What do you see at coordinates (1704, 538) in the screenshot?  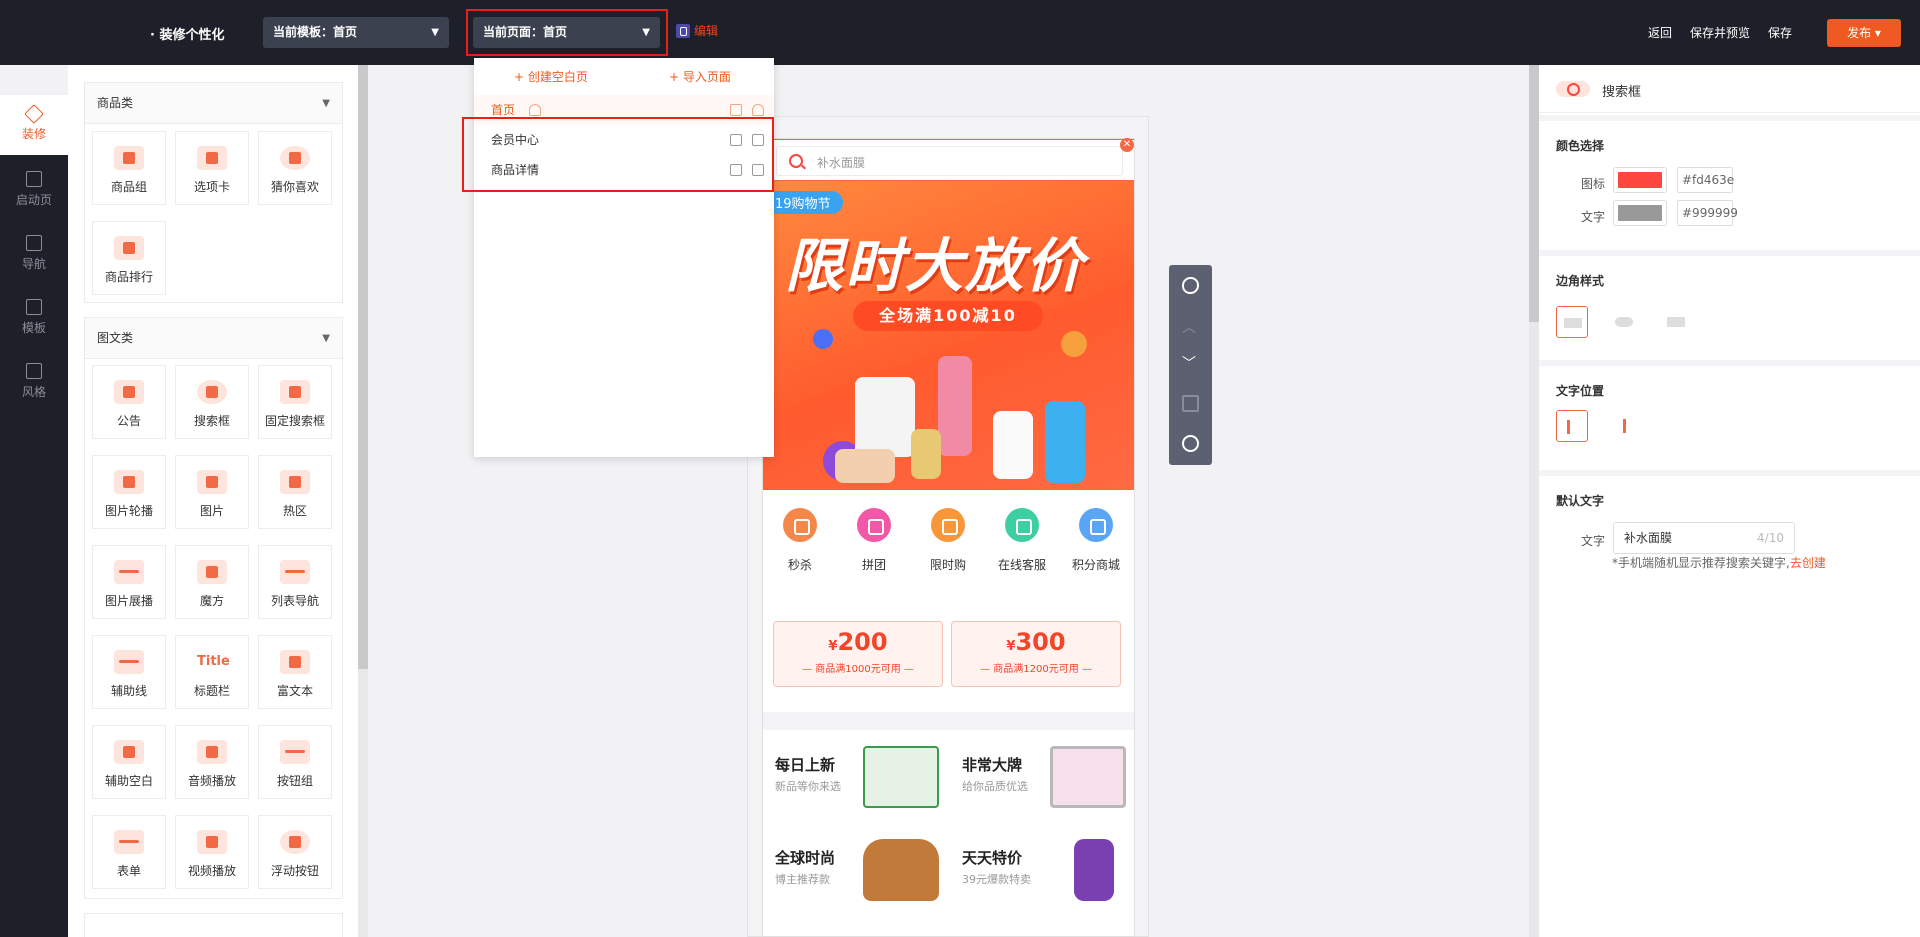 I see `default-text-input: 补水面膜 4/10` at bounding box center [1704, 538].